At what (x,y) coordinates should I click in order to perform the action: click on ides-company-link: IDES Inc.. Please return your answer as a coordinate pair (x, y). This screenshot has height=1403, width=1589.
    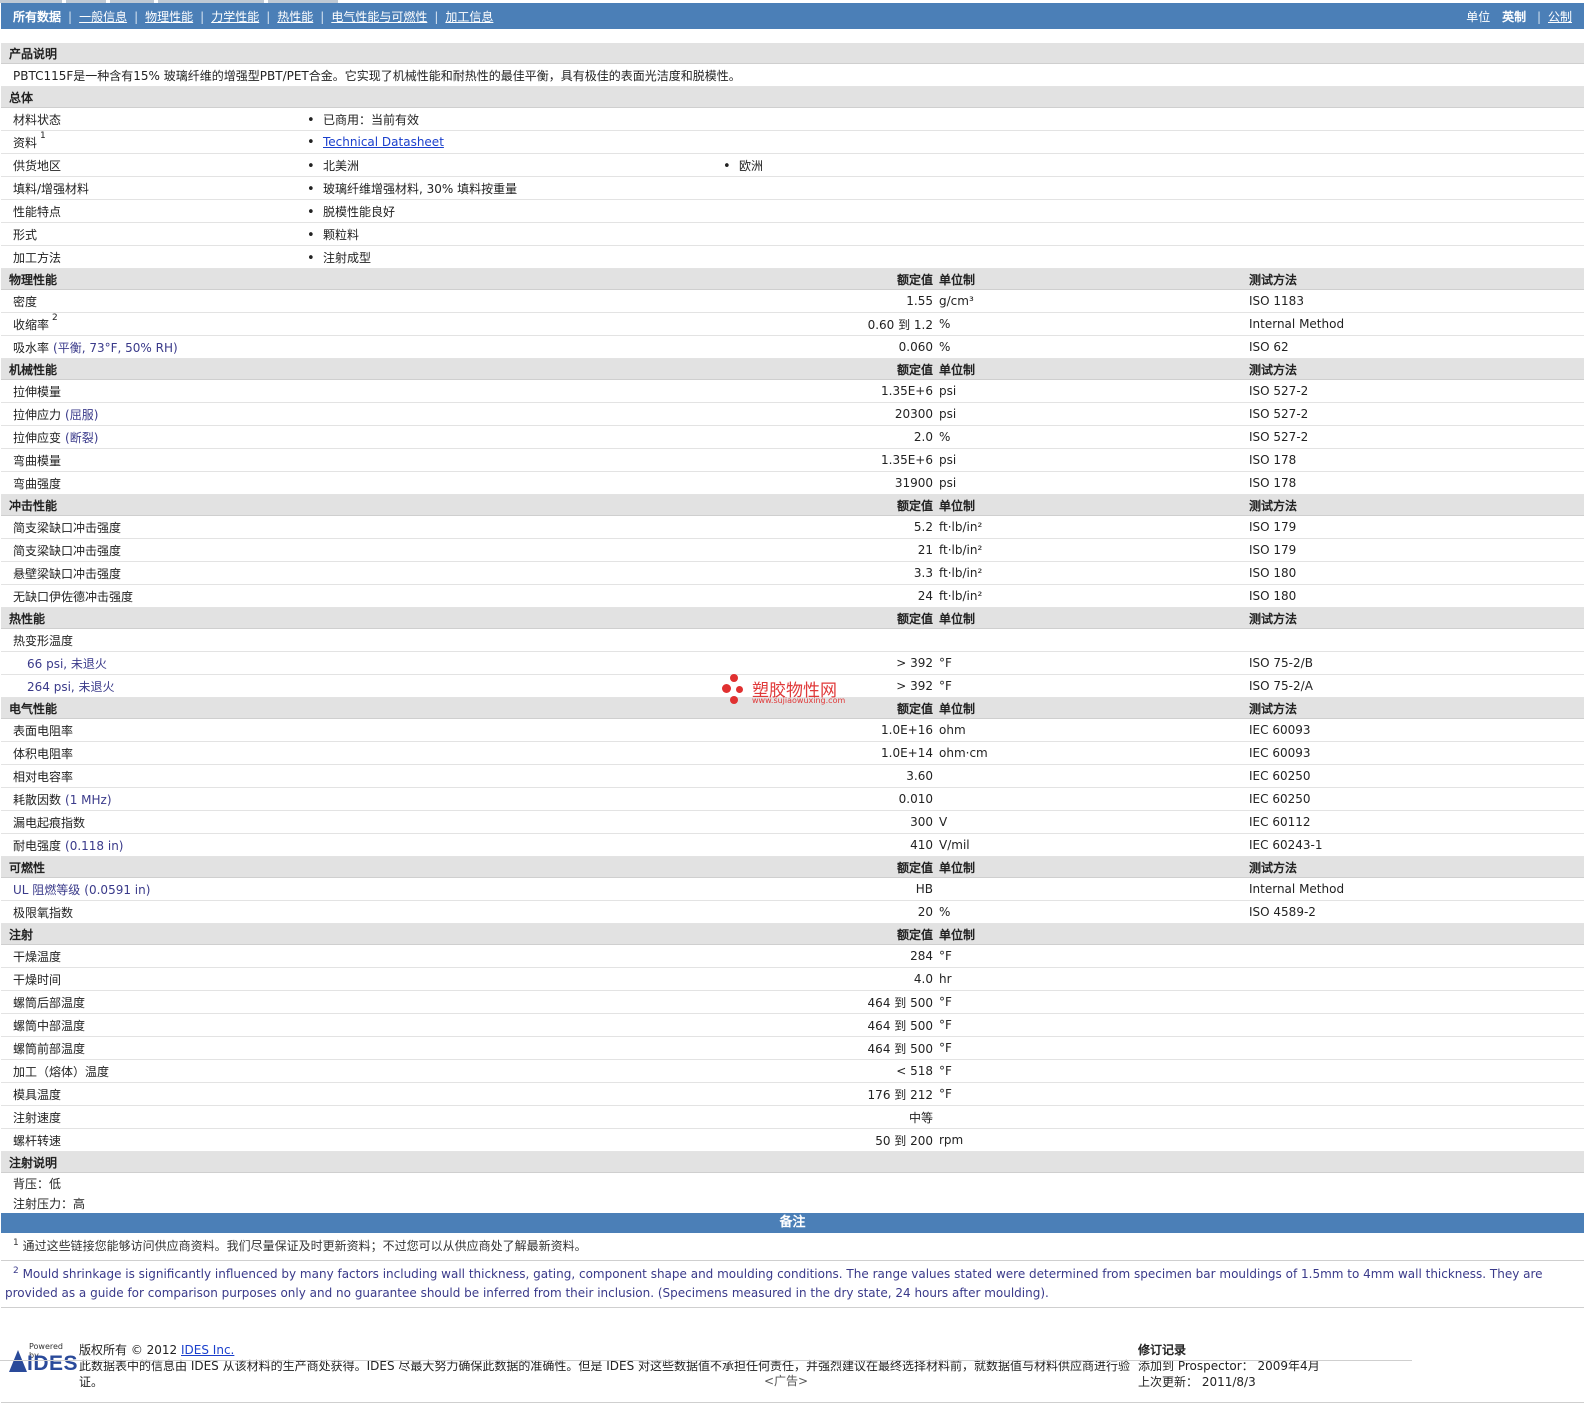
    Looking at the image, I should click on (207, 1350).